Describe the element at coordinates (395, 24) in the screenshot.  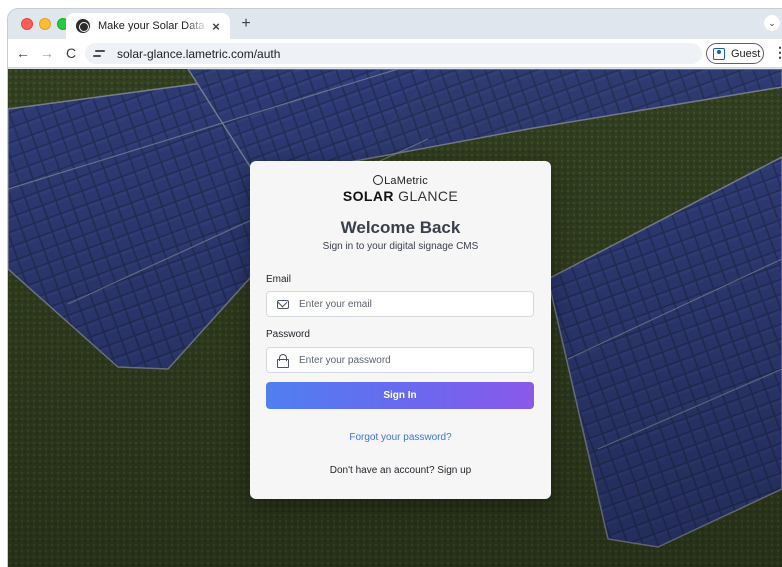
I see `tab-strip: Make your Solar Data Shine w × + ⌄` at that location.